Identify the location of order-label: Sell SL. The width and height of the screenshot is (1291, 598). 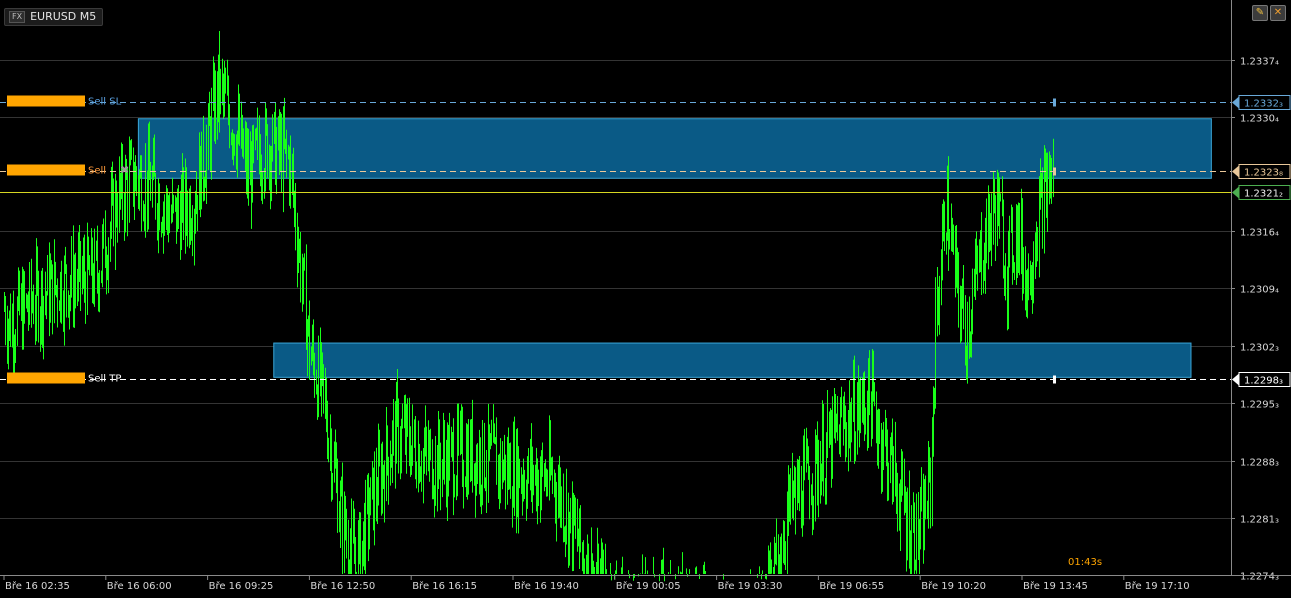
(105, 102).